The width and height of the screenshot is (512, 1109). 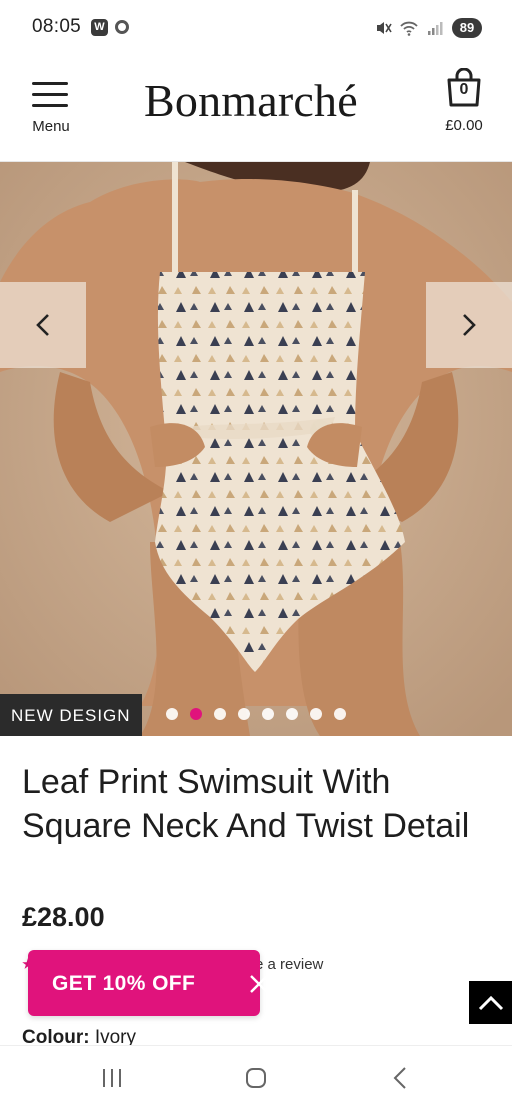 I want to click on status-icons: 89, so click(x=428, y=28).